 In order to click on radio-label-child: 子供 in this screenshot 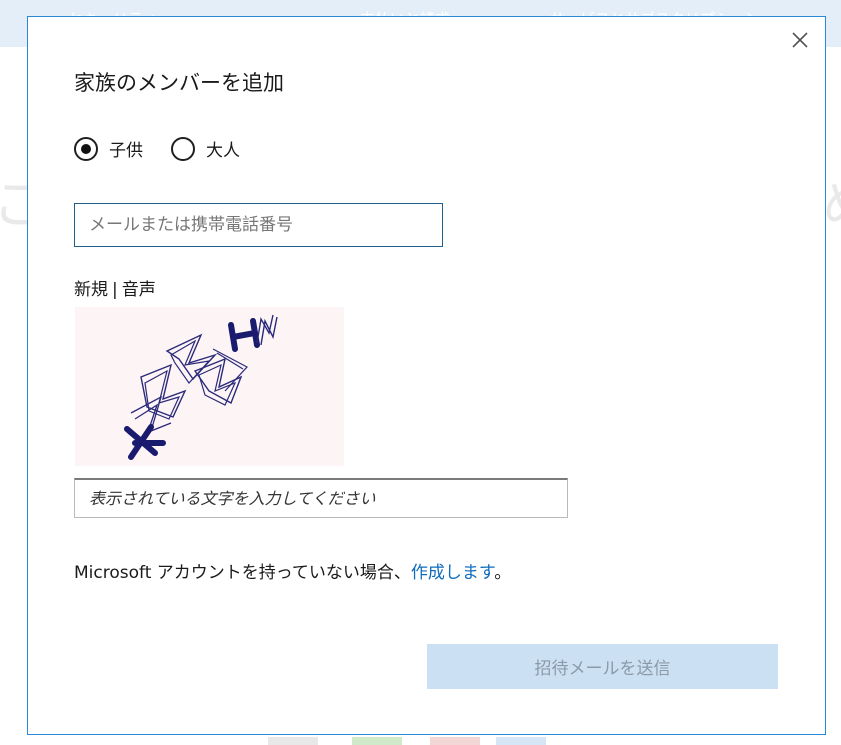, I will do `click(126, 151)`.